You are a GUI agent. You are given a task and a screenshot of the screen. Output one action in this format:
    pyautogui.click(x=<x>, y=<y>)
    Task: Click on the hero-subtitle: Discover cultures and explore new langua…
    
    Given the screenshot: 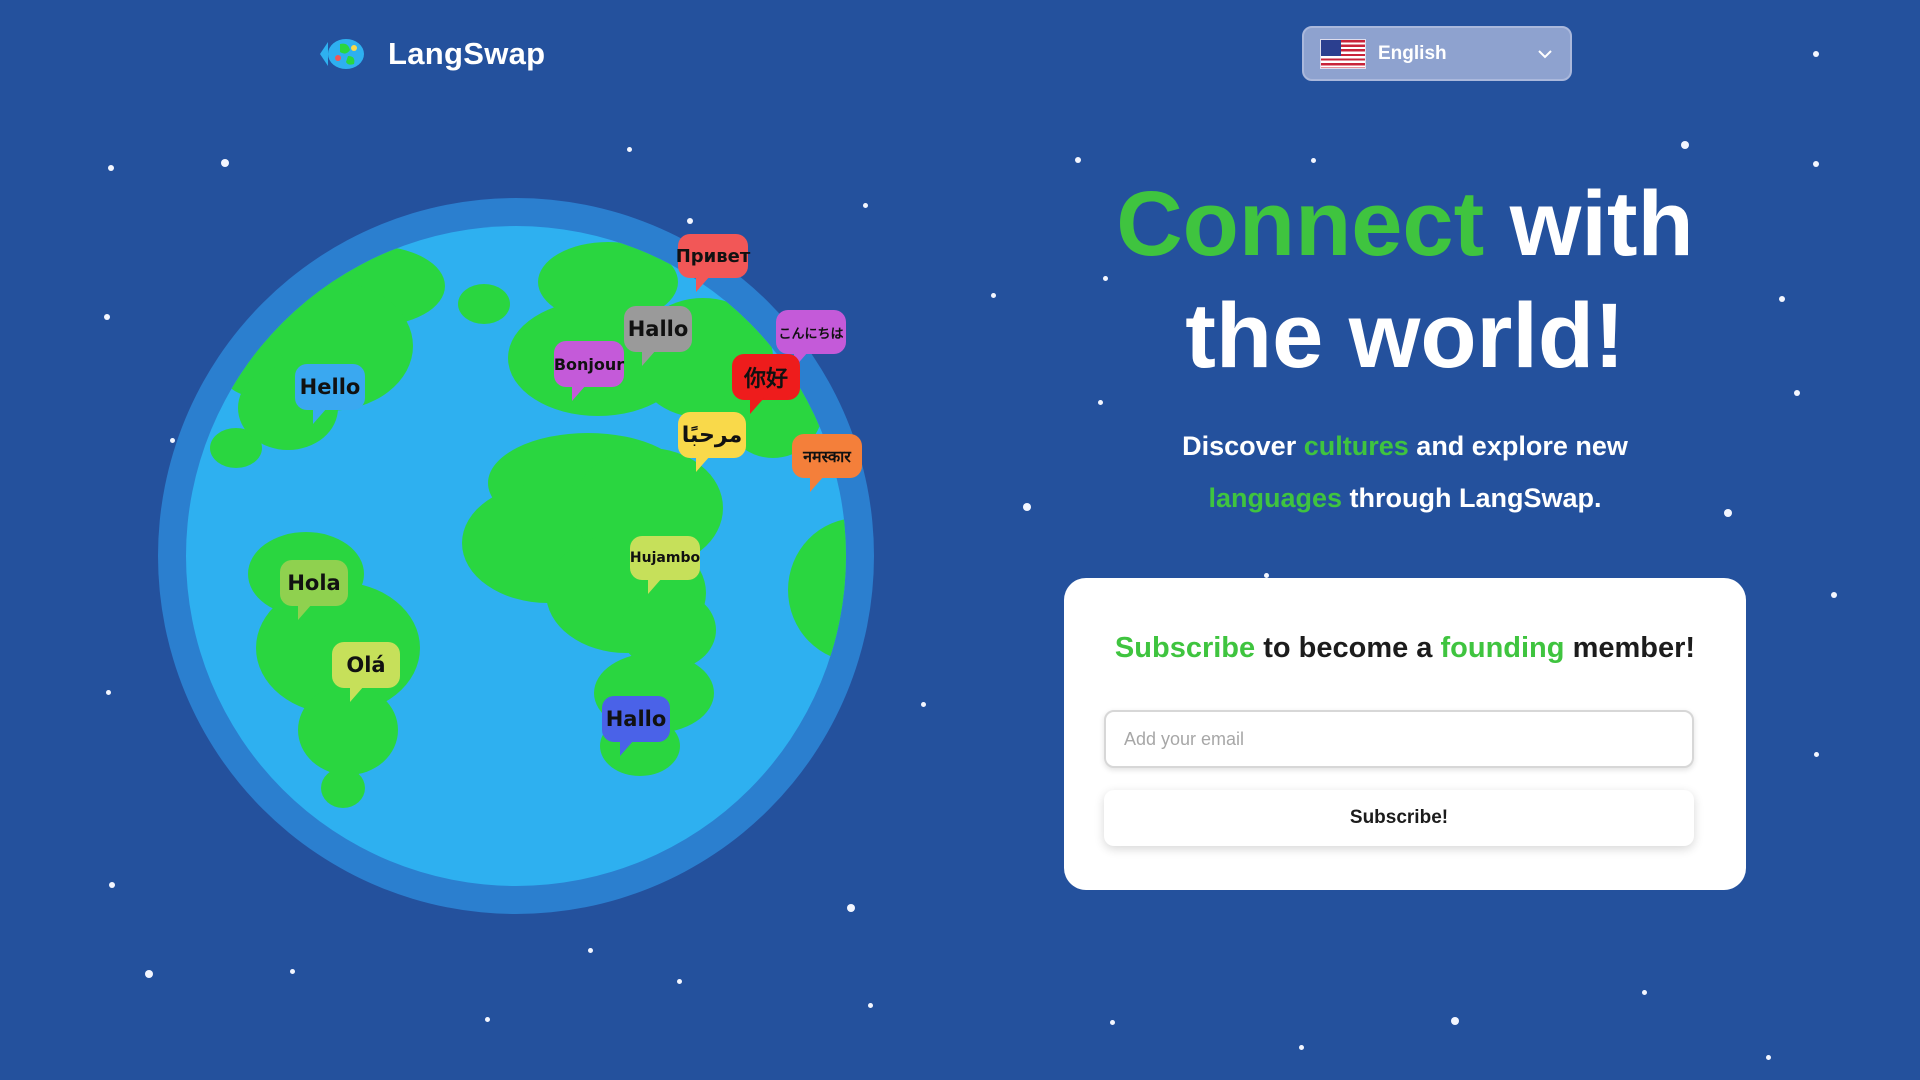 What is the action you would take?
    pyautogui.click(x=1405, y=472)
    